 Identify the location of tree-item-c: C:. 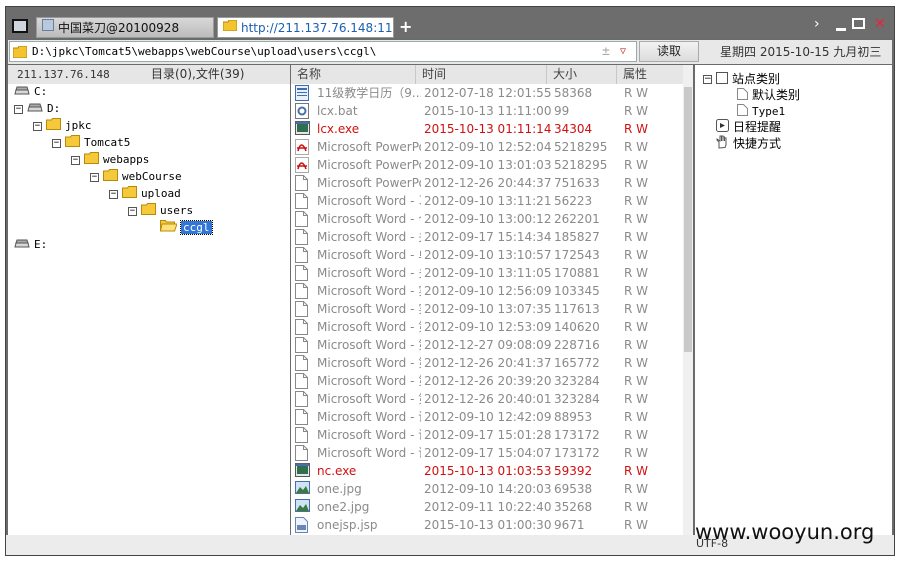
(30, 91).